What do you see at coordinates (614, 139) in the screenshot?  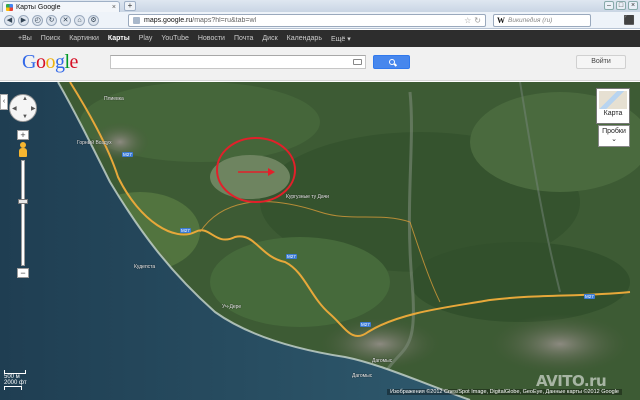 I see `chevron-down-icon: ⌄` at bounding box center [614, 139].